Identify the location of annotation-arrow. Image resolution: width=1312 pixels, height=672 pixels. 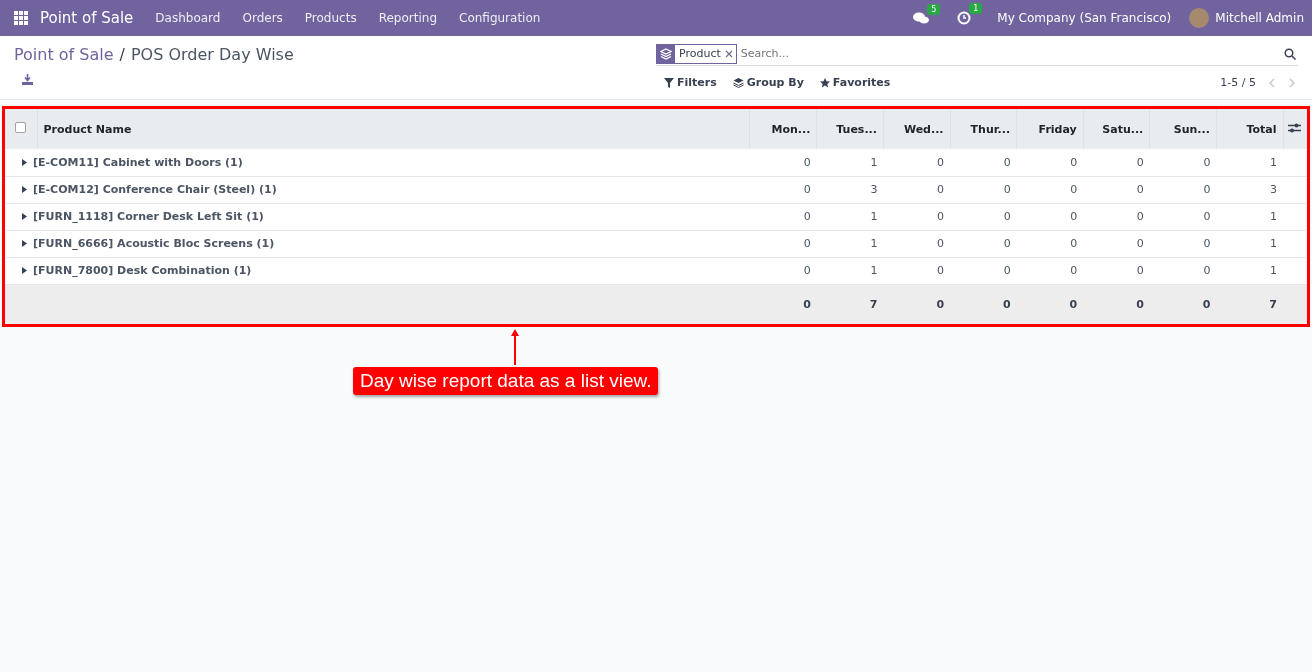
(515, 346).